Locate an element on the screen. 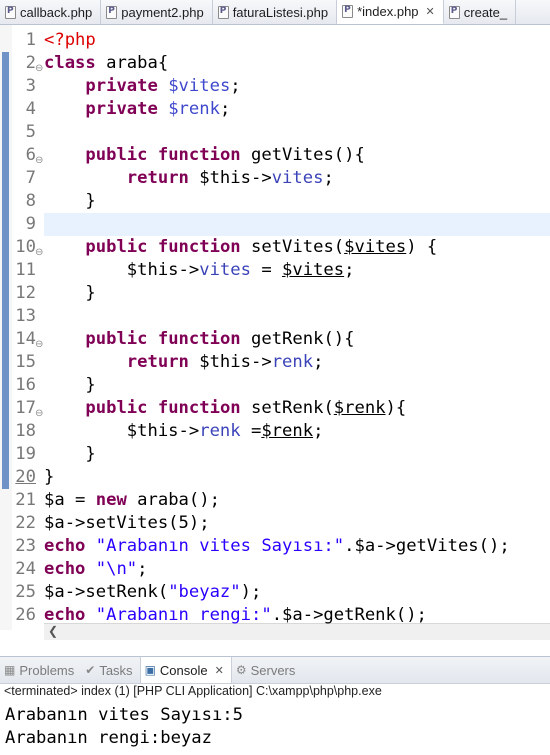 The height and width of the screenshot is (755, 550). editor-tab-label: *index.php is located at coordinates (388, 11).